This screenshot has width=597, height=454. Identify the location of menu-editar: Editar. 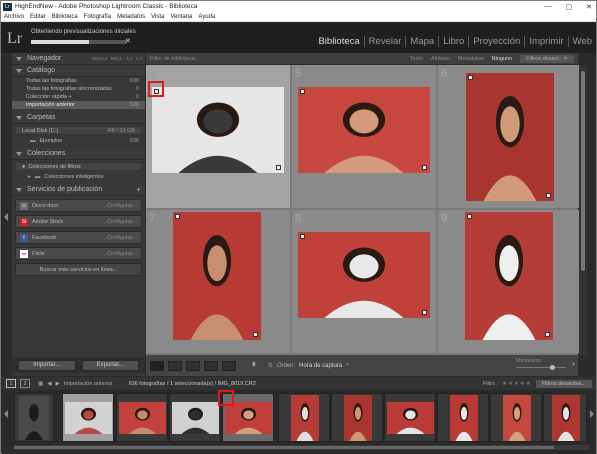
(38, 17).